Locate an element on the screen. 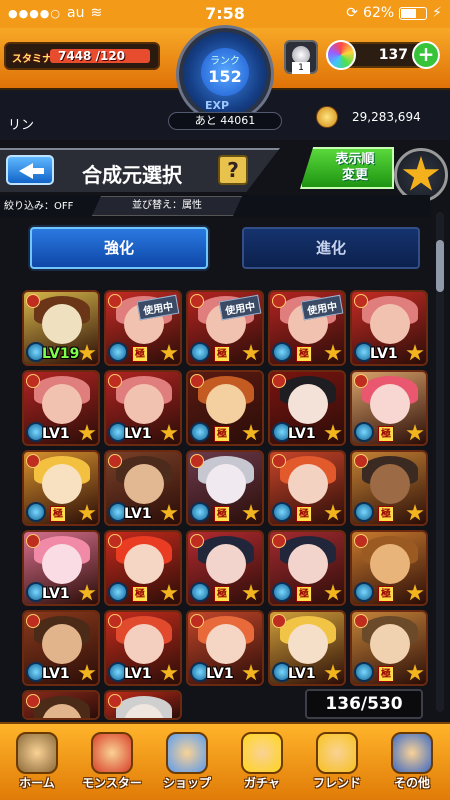 The width and height of the screenshot is (450, 800). sort-order-button: 表示順 変更 is located at coordinates (347, 168).